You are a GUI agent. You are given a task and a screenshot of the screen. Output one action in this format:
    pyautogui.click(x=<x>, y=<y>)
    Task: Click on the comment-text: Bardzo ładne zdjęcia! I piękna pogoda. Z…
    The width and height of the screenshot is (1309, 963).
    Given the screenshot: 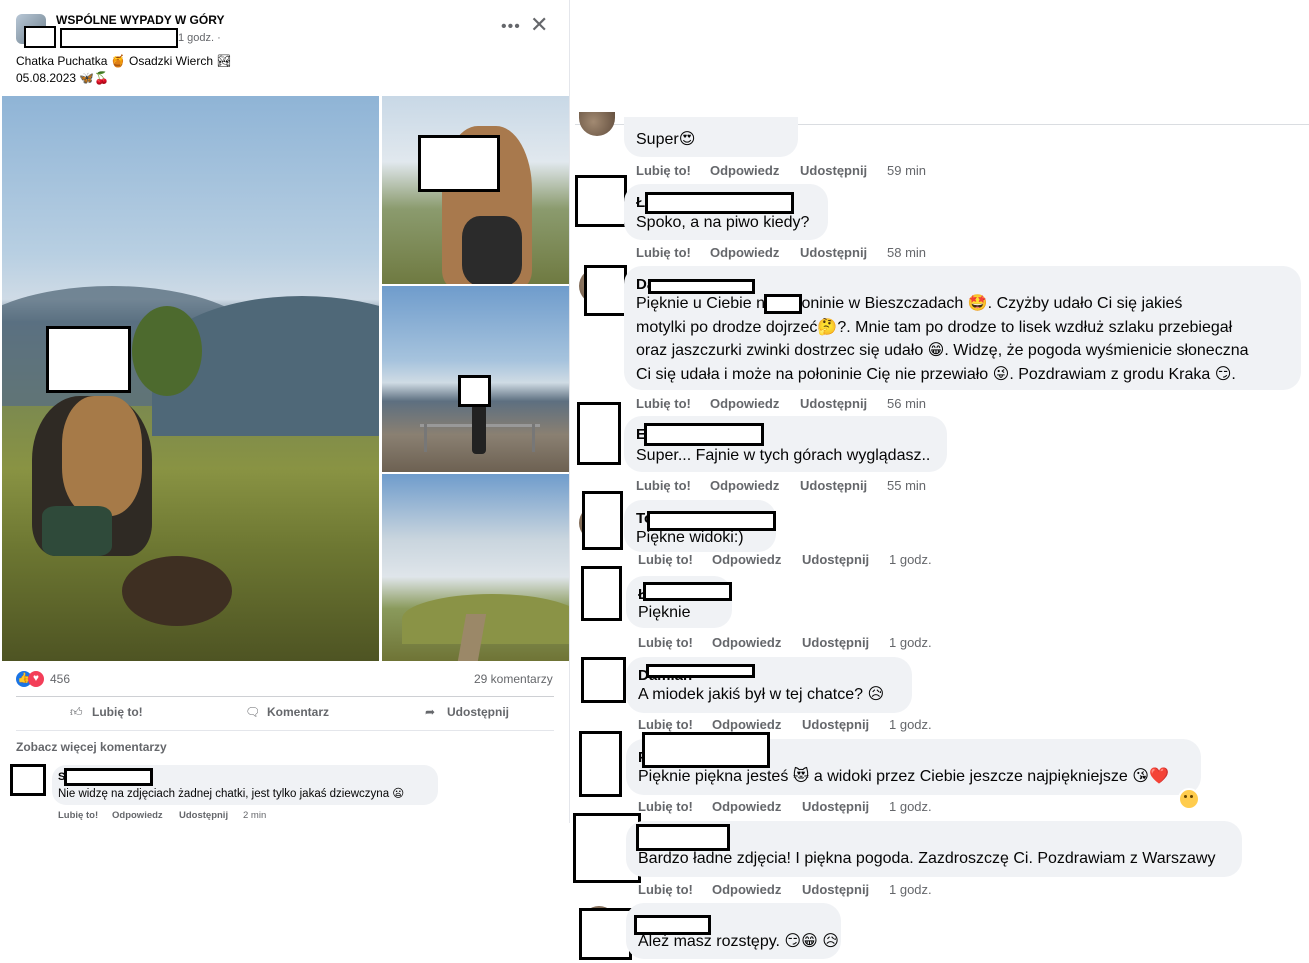 What is the action you would take?
    pyautogui.click(x=927, y=858)
    